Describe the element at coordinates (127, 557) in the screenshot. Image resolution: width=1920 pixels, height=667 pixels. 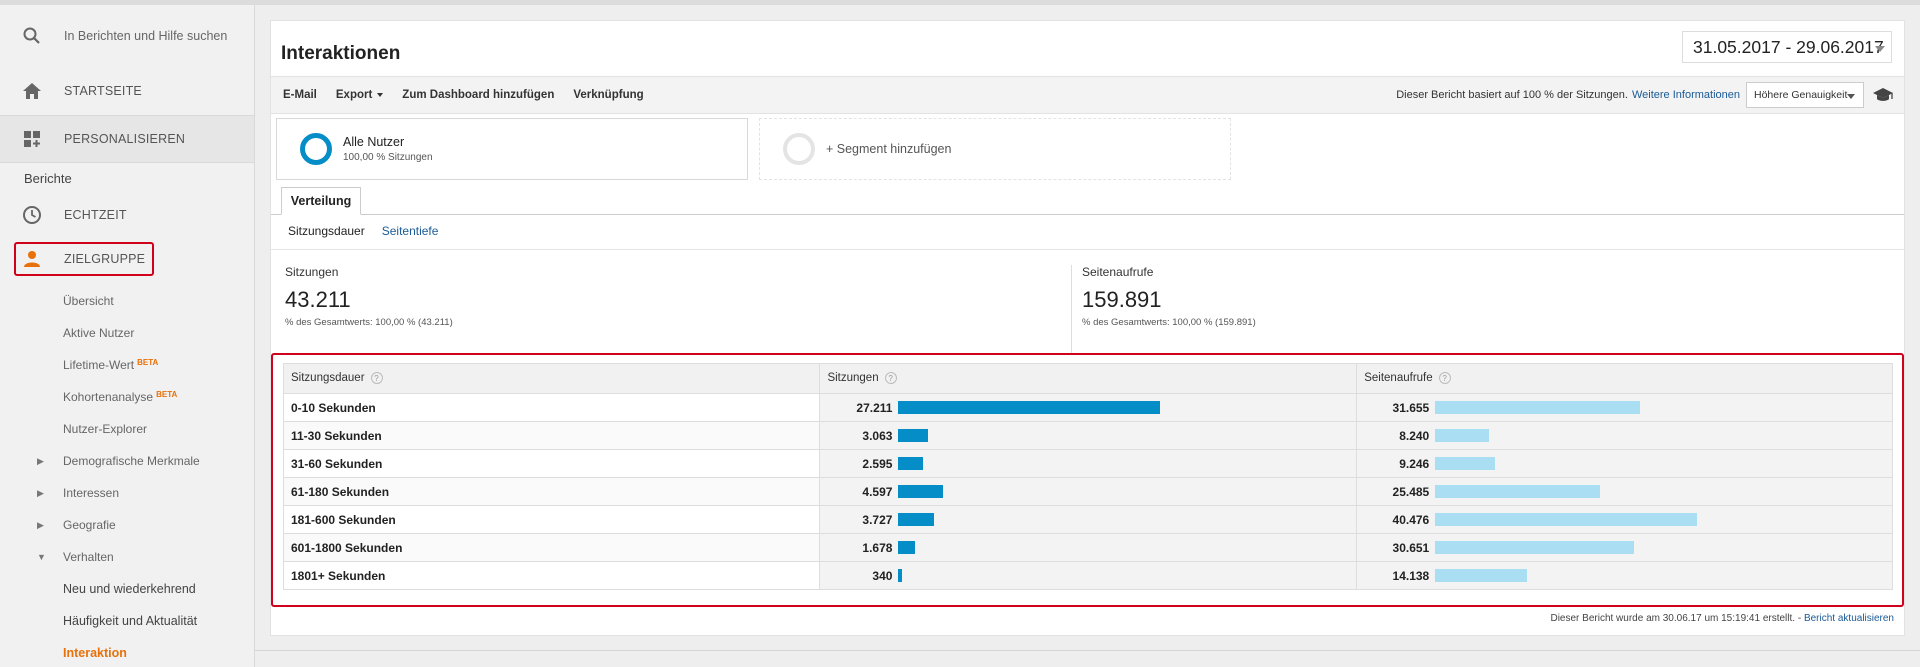
I see `sidebar-item-behavior: ▼ Verhalten` at that location.